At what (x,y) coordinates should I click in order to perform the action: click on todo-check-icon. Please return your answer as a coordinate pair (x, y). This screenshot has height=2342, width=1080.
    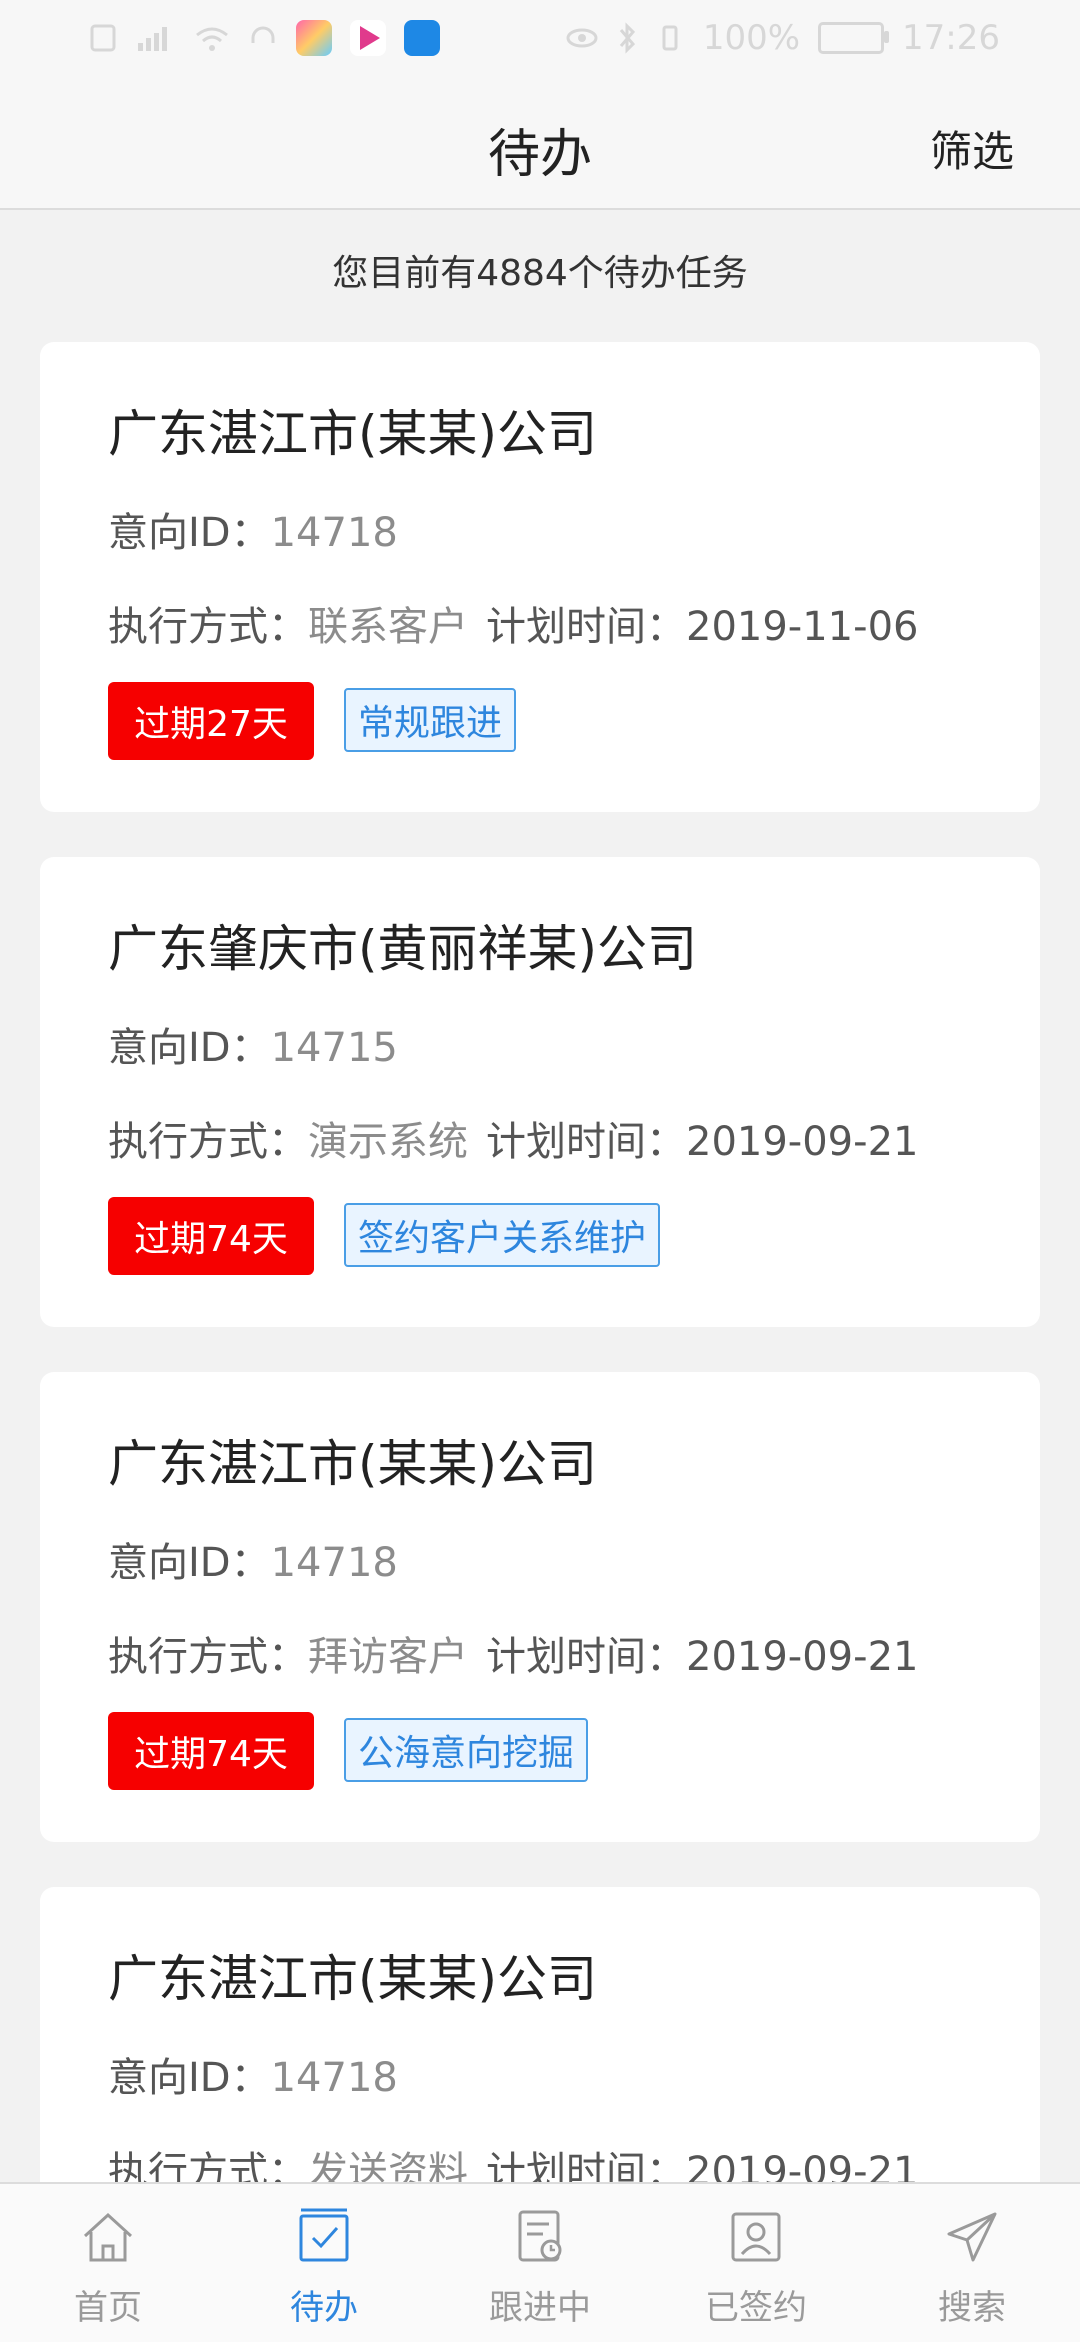
    Looking at the image, I should click on (324, 2237).